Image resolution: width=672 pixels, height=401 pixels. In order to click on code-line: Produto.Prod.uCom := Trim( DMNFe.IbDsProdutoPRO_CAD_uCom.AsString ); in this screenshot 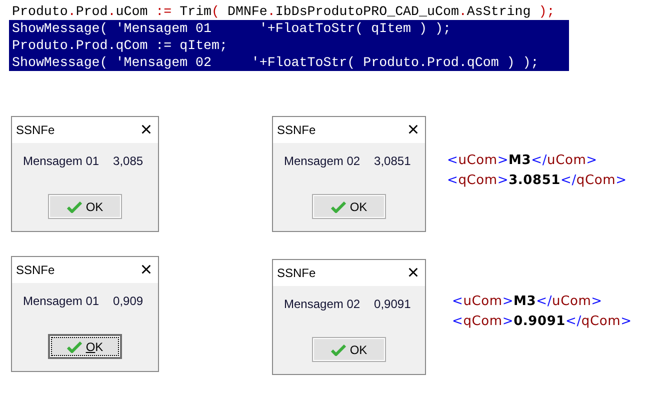, I will do `click(283, 11)`.